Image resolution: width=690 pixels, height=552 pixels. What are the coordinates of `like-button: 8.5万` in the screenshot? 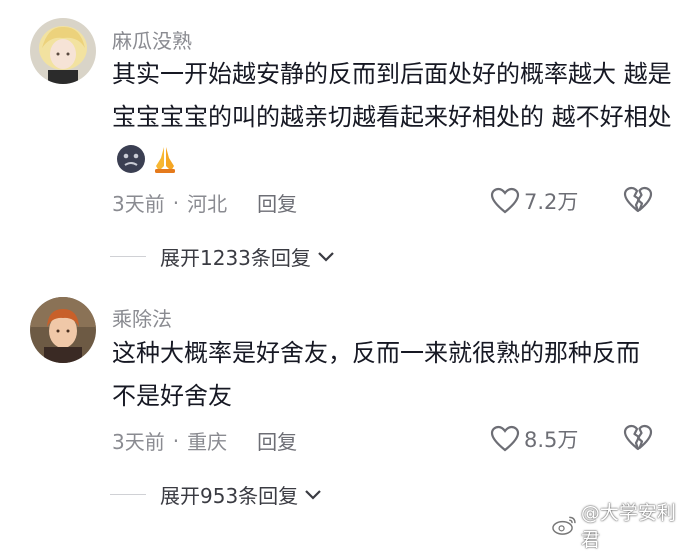 It's located at (534, 439).